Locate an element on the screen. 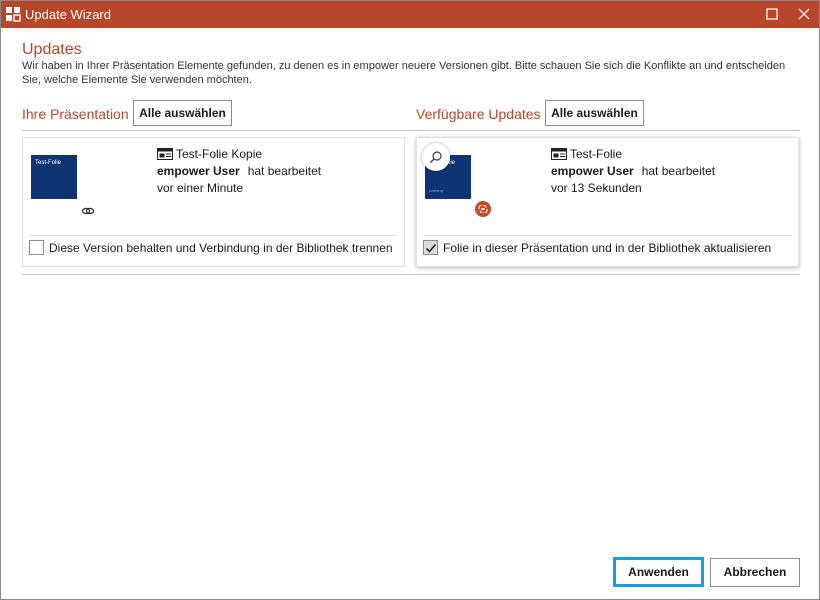 This screenshot has height=600, width=820. maximize-icon is located at coordinates (772, 14).